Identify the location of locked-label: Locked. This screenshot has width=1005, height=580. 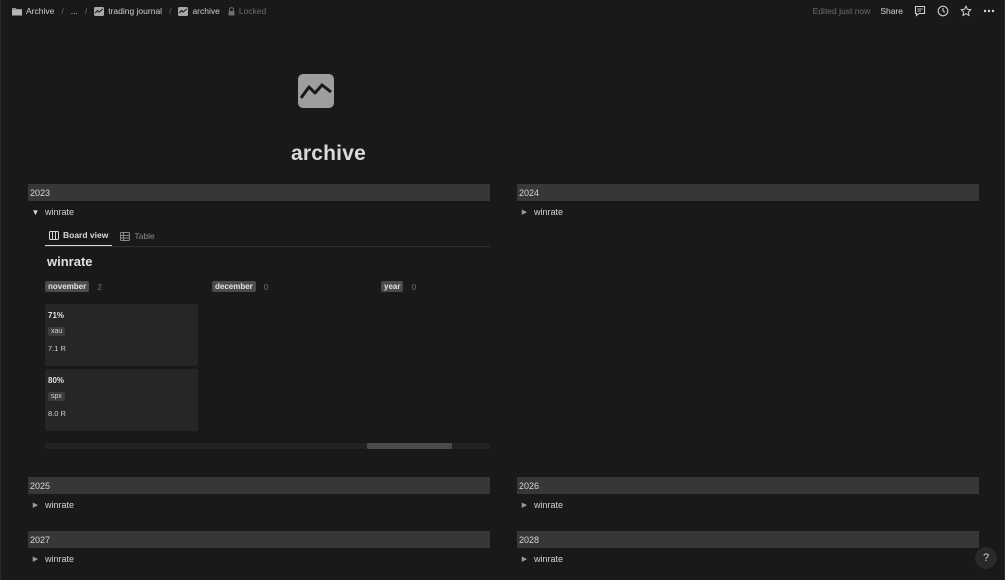
(252, 11).